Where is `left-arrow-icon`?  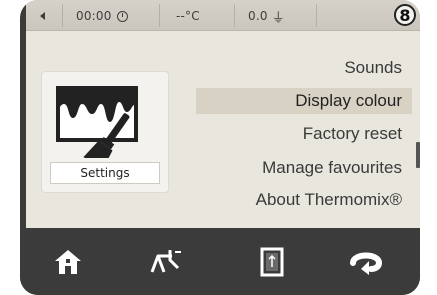
left-arrow-icon is located at coordinates (42, 16).